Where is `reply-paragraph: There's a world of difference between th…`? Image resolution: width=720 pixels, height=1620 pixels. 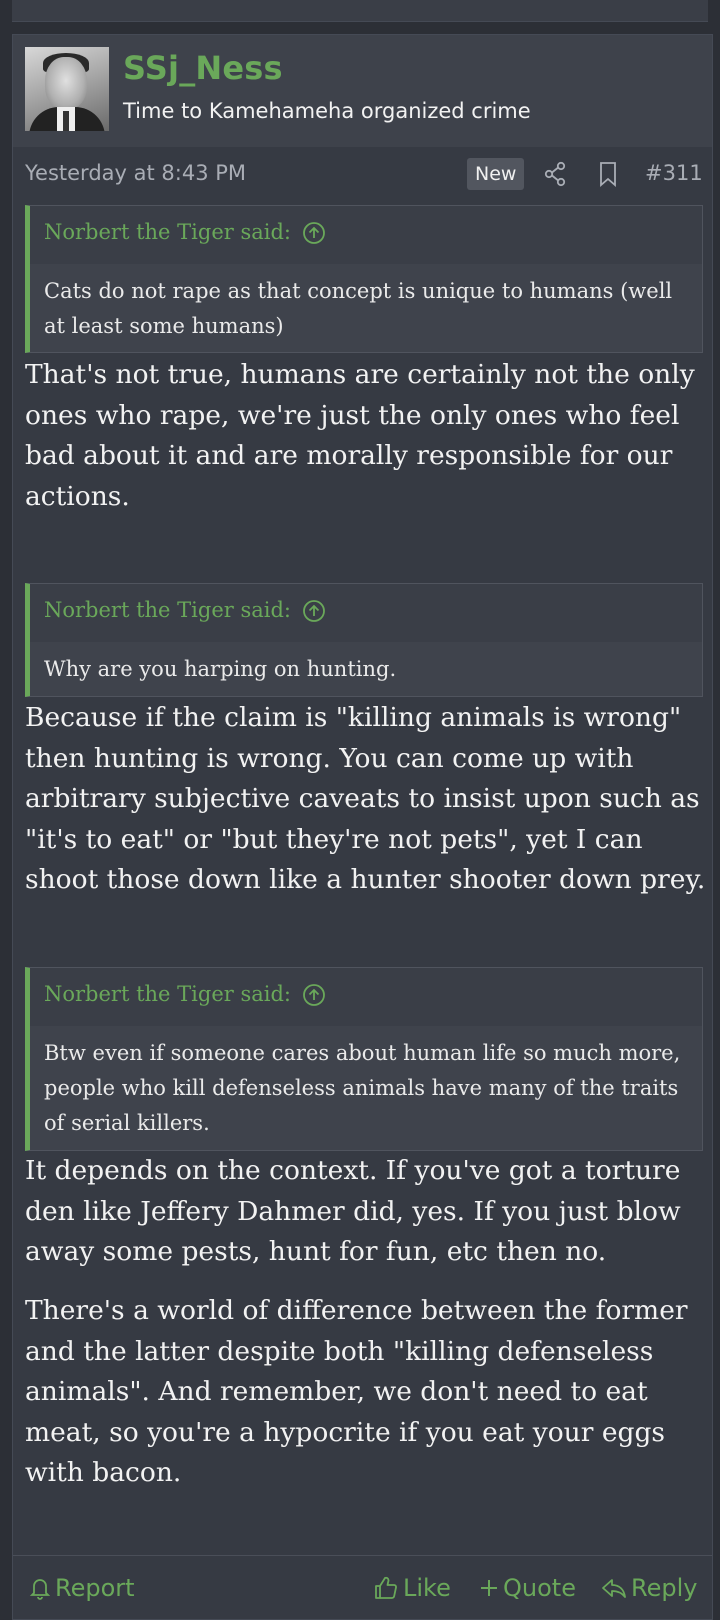
reply-paragraph: There's a world of difference between th… is located at coordinates (356, 1391).